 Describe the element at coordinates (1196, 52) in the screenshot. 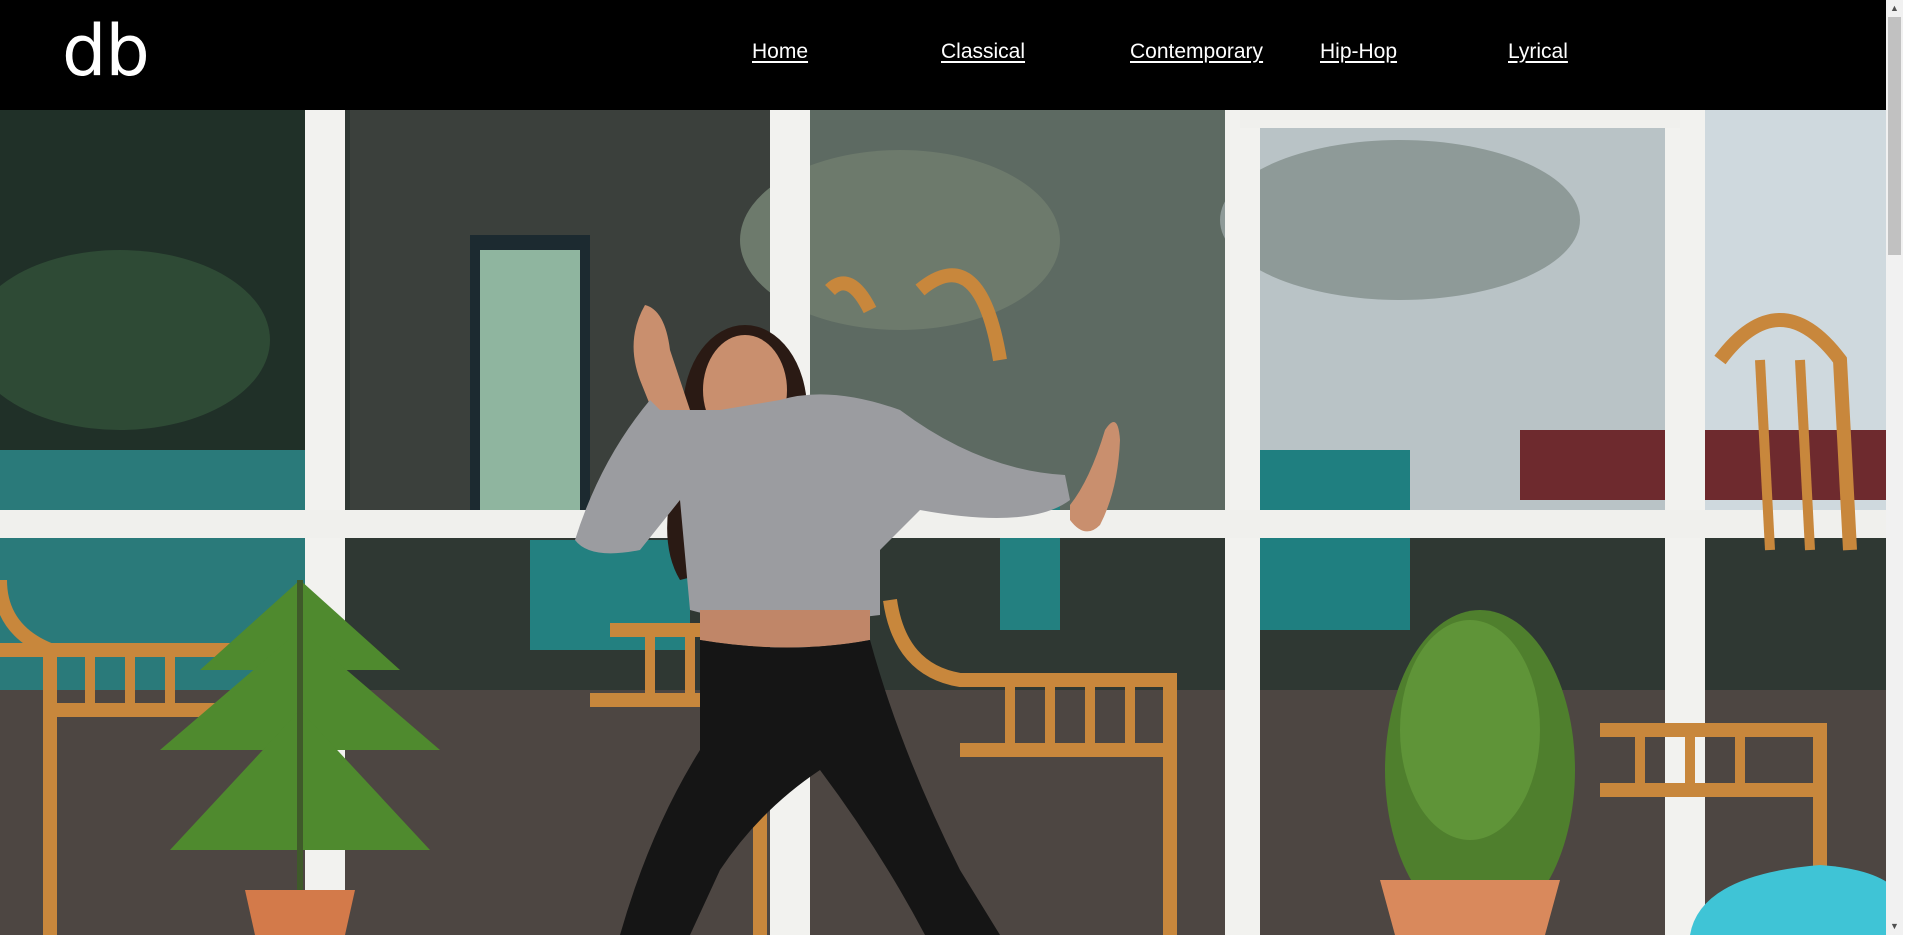

I see `nav-link-contemporary: Contemporary` at that location.